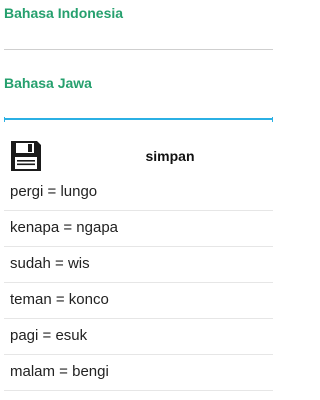 The image size is (320, 400). I want to click on list-item: pergi = lungo, so click(138, 193).